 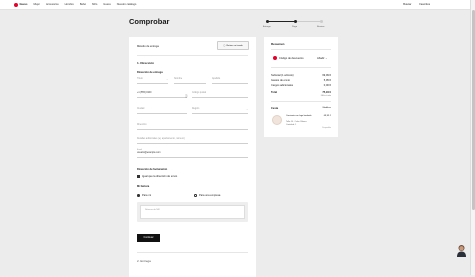 What do you see at coordinates (325, 96) in the screenshot?
I see `total-note: IVA incluido` at bounding box center [325, 96].